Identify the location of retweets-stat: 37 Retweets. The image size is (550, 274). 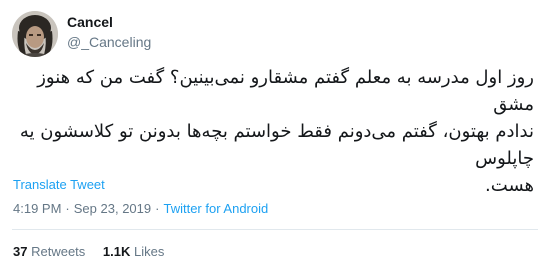
(49, 251).